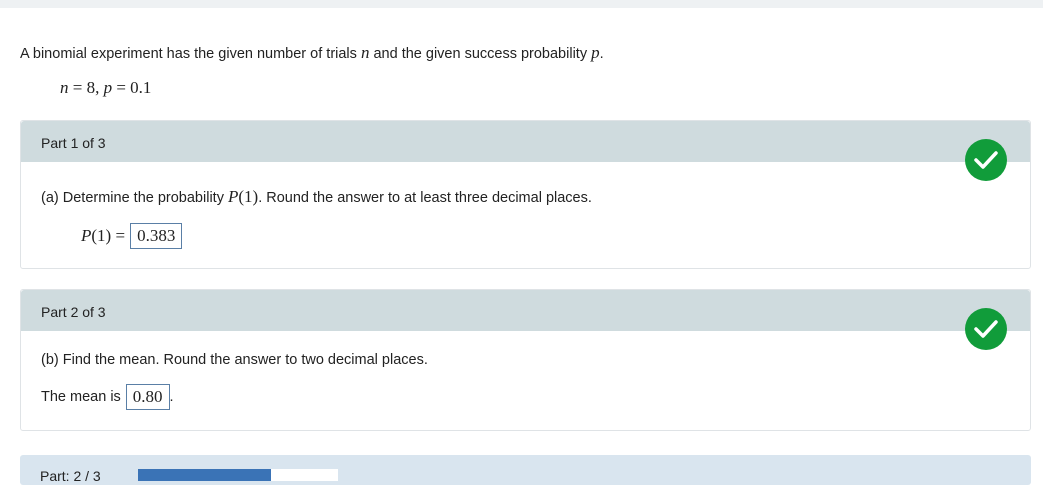  What do you see at coordinates (595, 52) in the screenshot?
I see `p-symbol: p` at bounding box center [595, 52].